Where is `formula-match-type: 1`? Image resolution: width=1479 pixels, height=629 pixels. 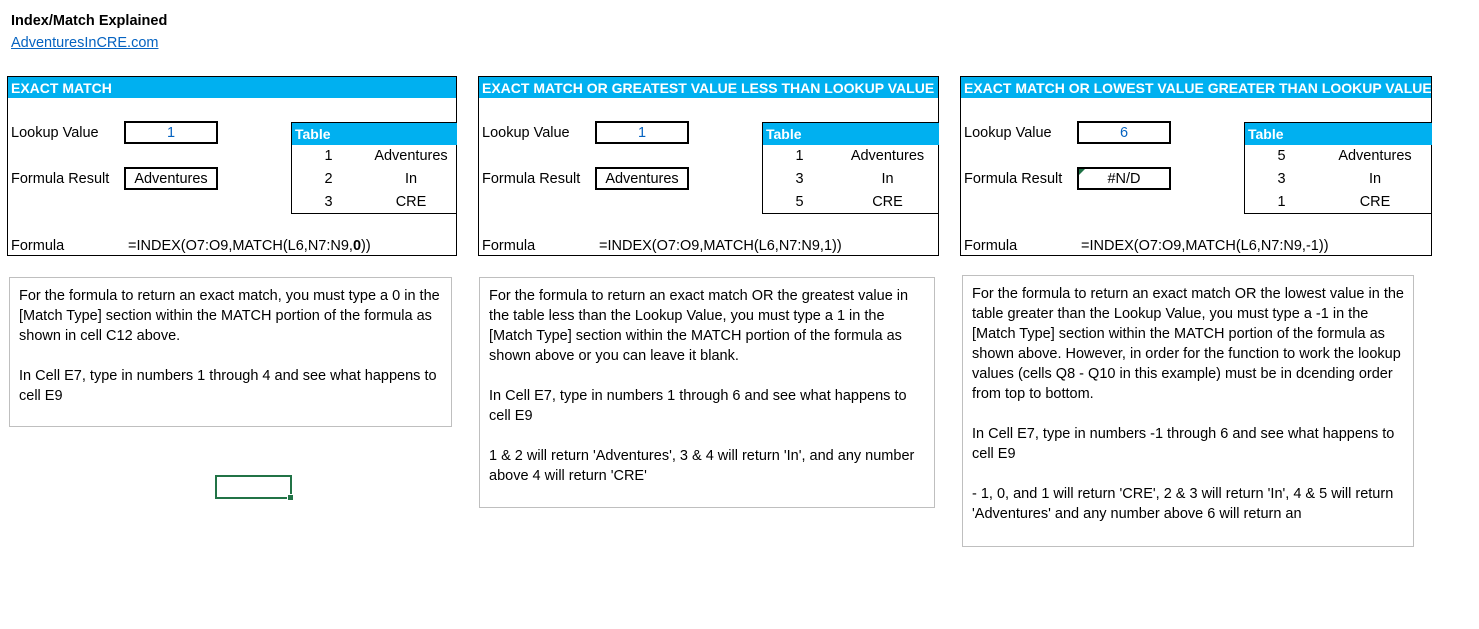
formula-match-type: 1 is located at coordinates (828, 246).